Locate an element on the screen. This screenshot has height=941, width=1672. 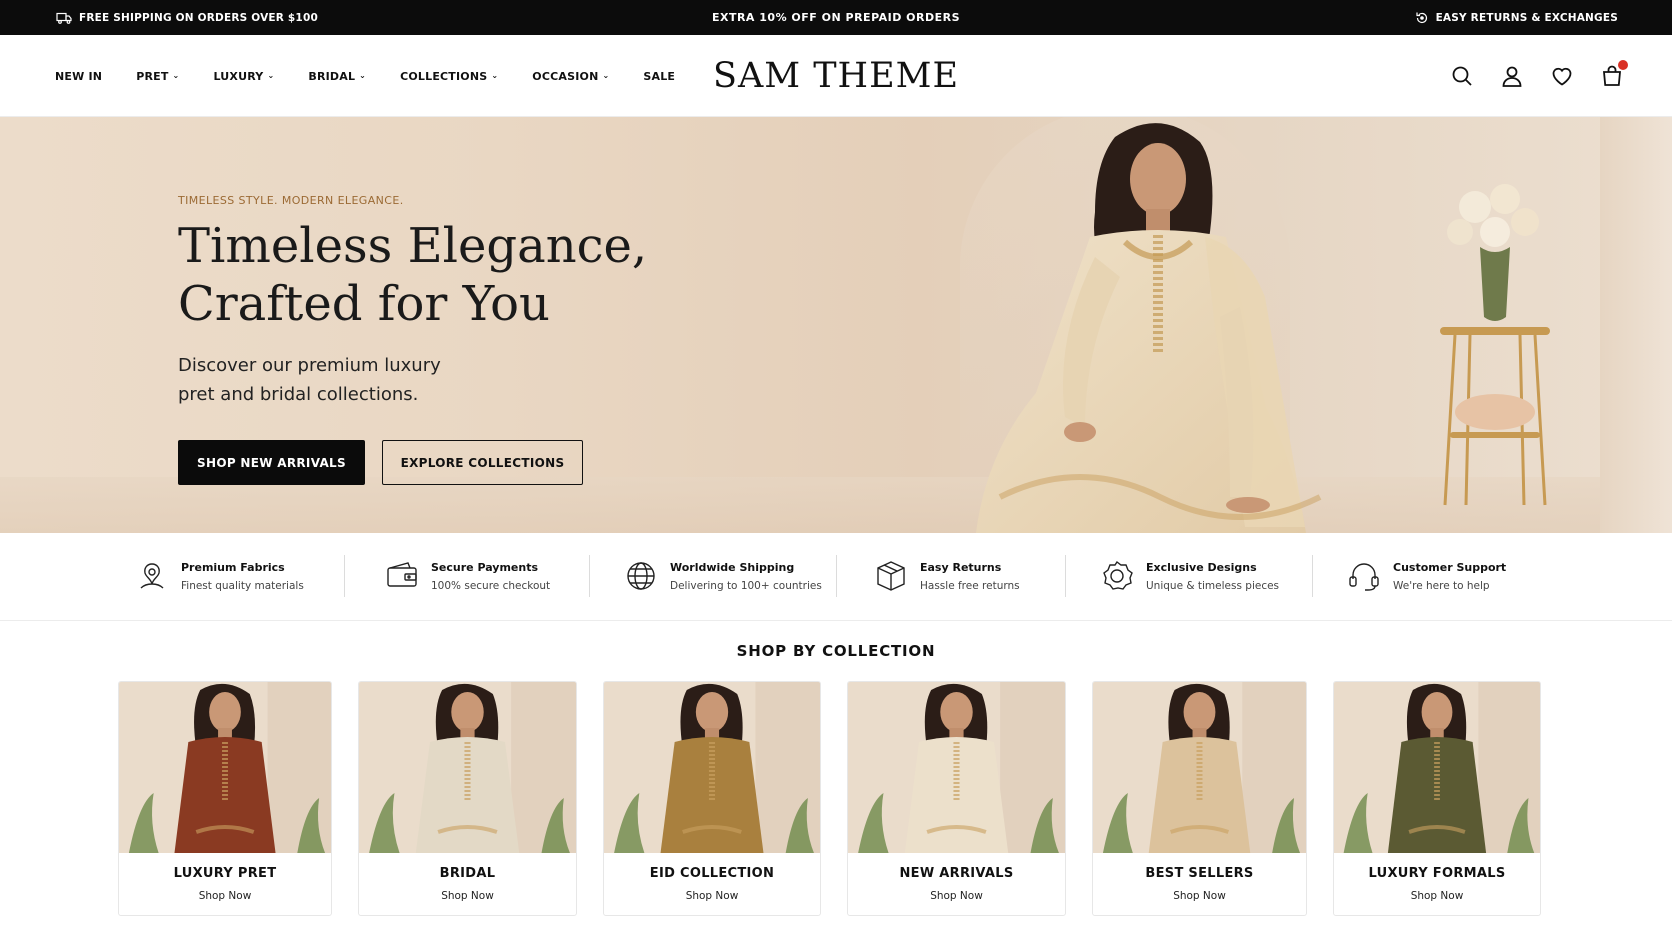
hero-title-line2: Crafted for You is located at coordinates (364, 304).